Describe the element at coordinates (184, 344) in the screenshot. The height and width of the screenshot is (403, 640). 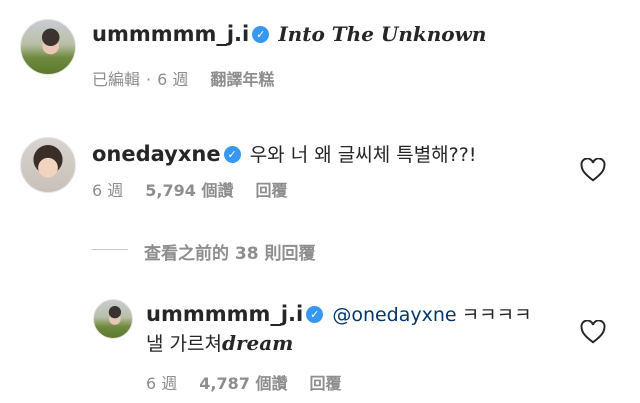
I see `reply-text-ko: 낼 가르쳐` at that location.